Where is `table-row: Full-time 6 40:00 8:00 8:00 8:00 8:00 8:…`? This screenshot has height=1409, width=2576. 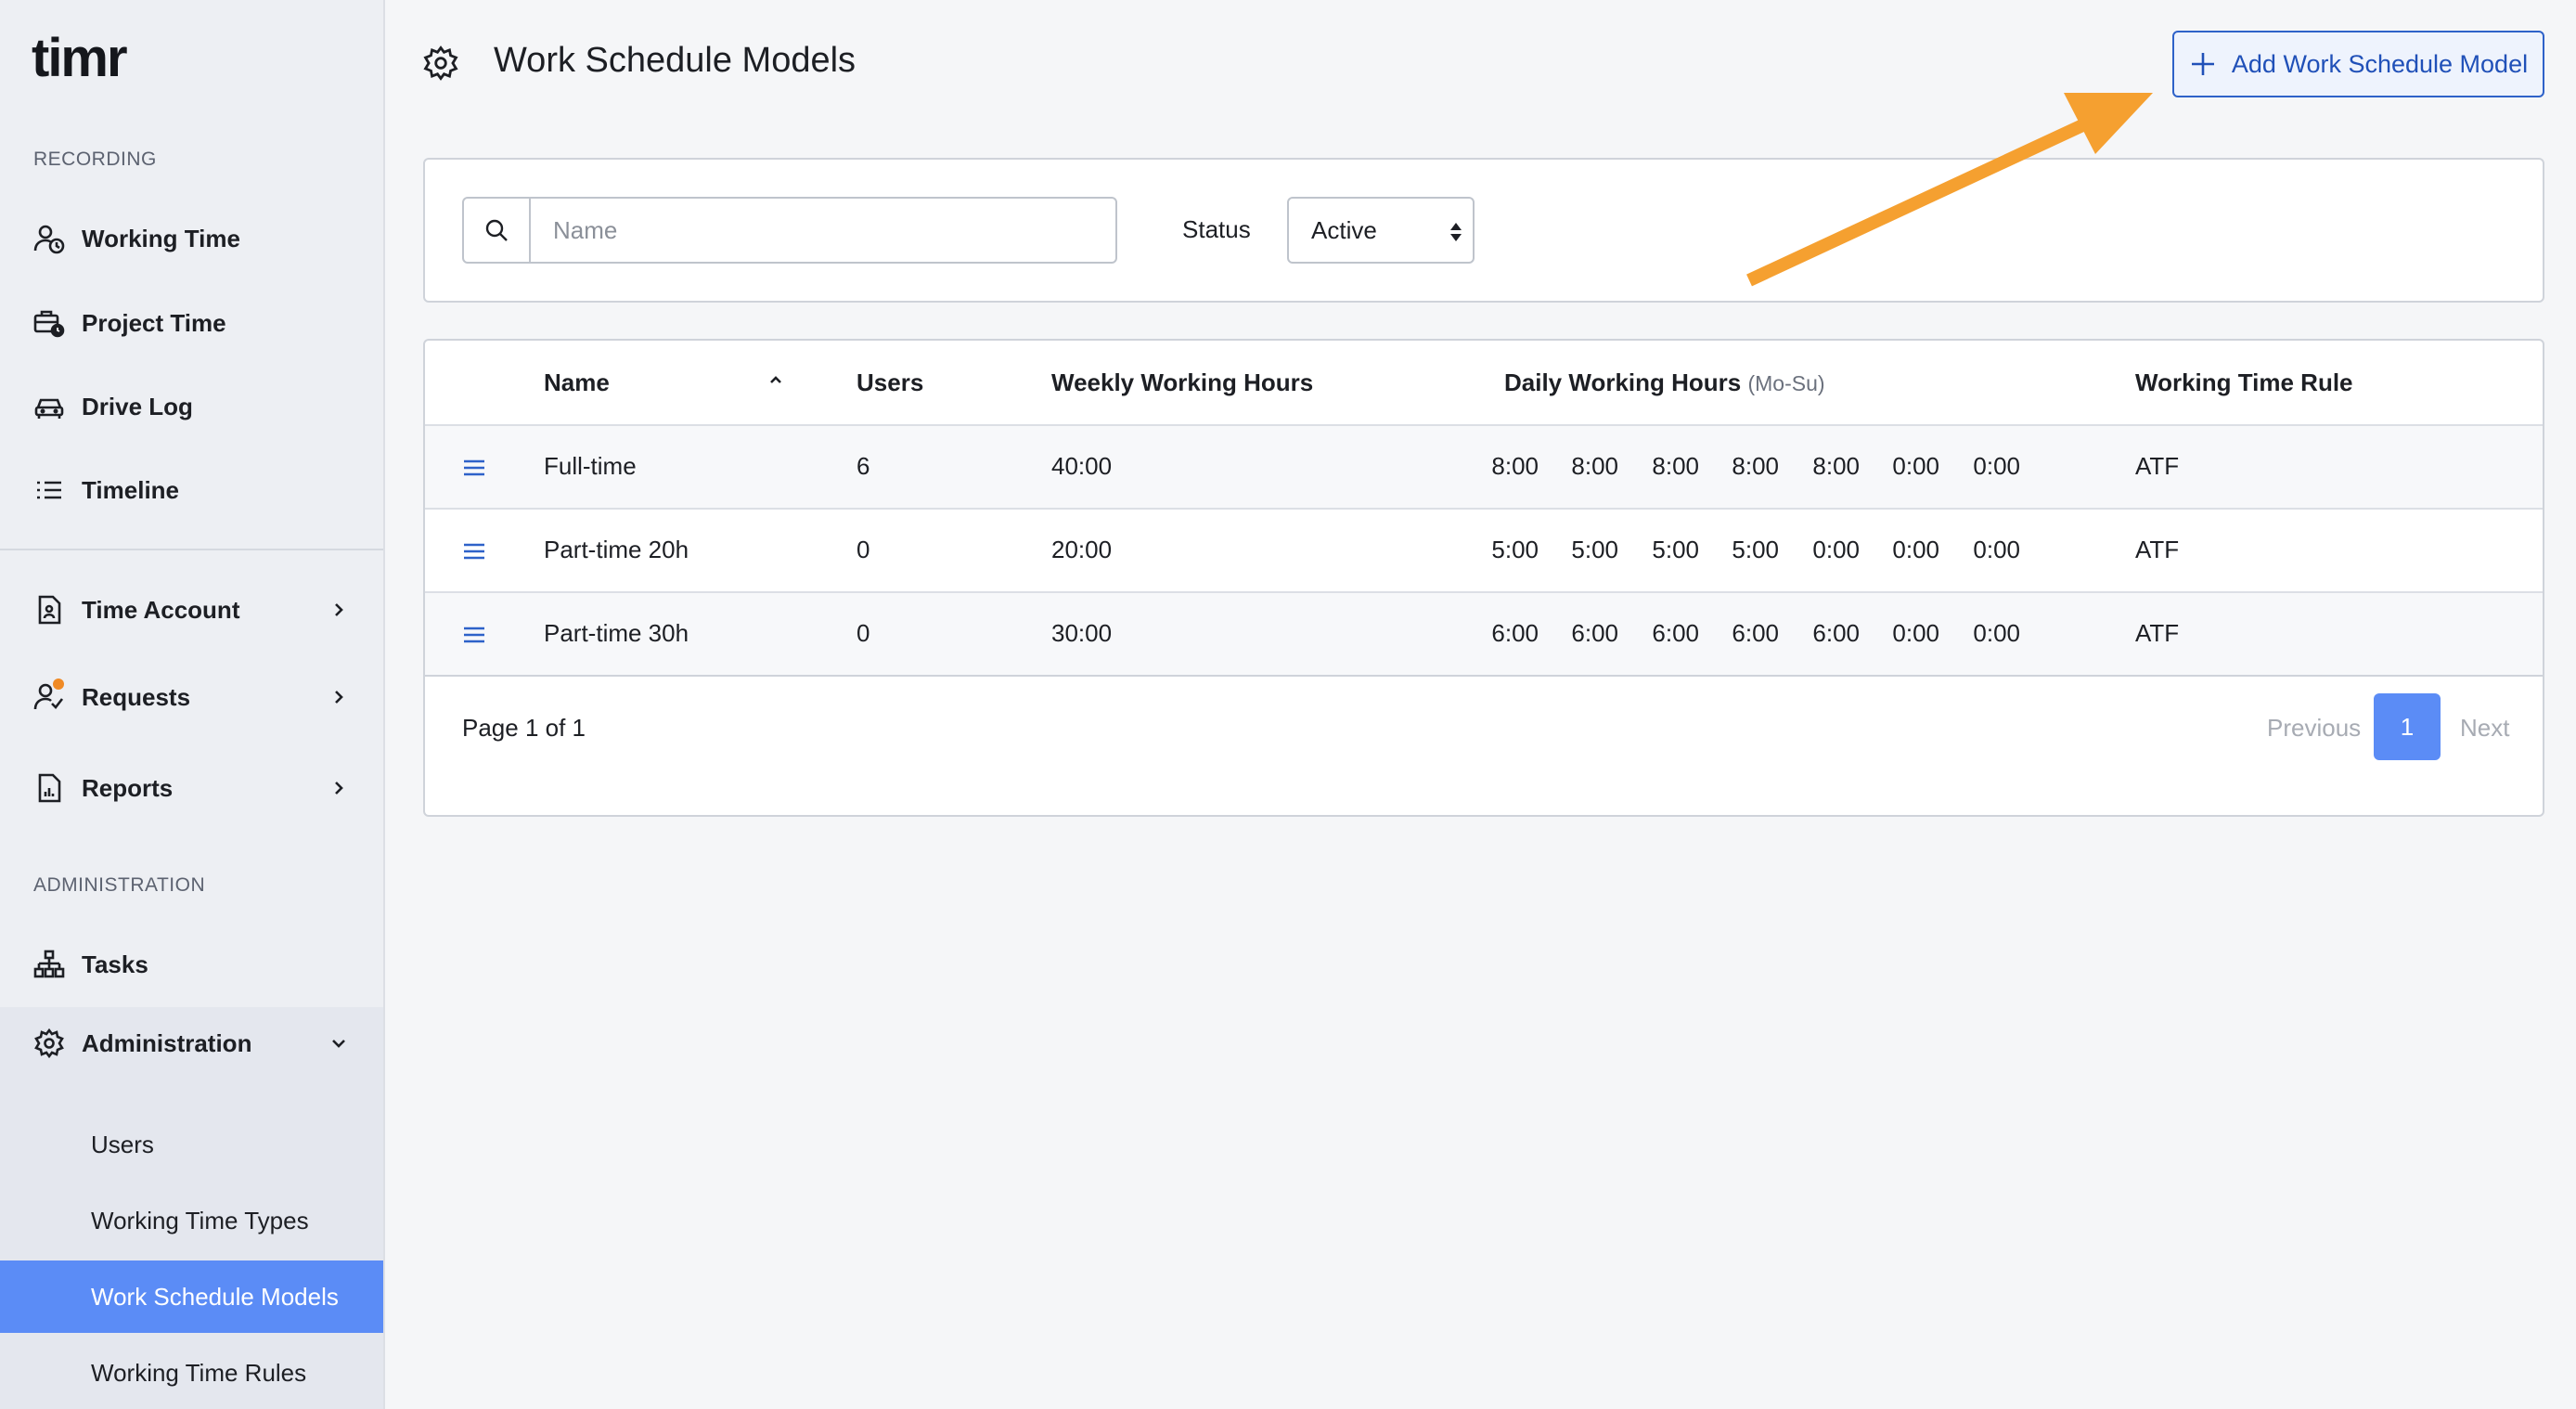
table-row: Full-time 6 40:00 8:00 8:00 8:00 8:00 8:… is located at coordinates (1484, 466).